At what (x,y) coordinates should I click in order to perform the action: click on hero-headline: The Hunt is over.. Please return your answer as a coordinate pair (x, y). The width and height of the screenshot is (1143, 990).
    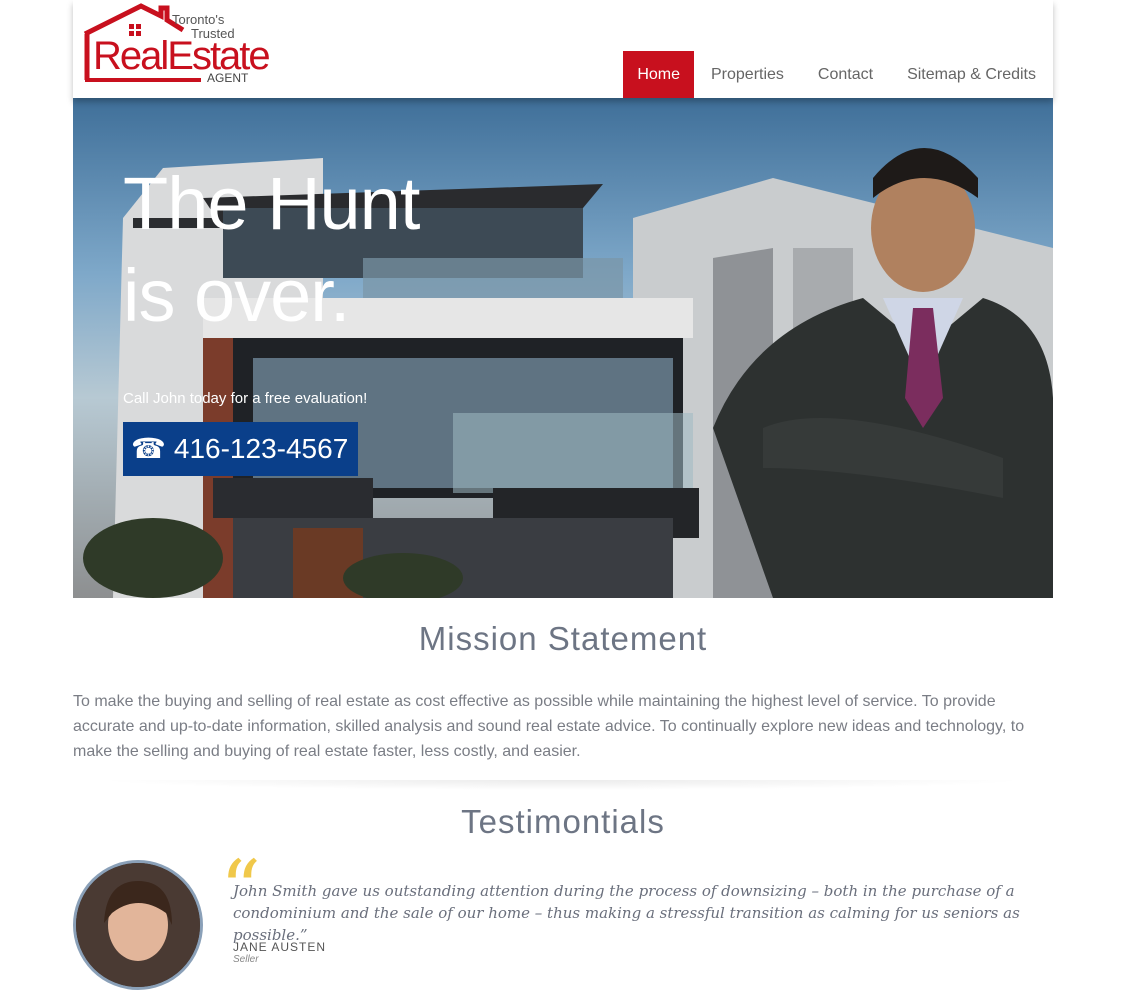
    Looking at the image, I should click on (271, 250).